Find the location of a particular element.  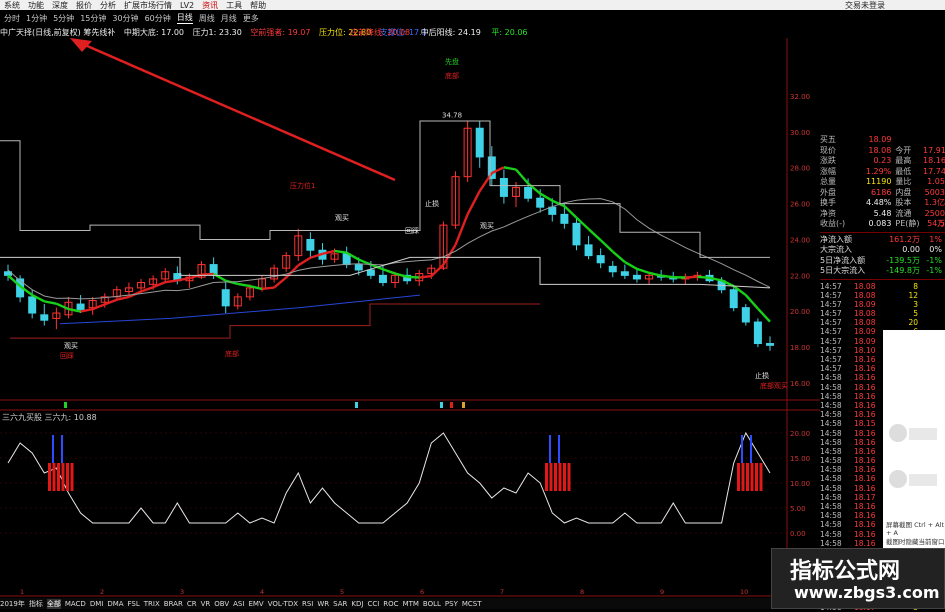

quote-label: 总量 is located at coordinates (837, 182).